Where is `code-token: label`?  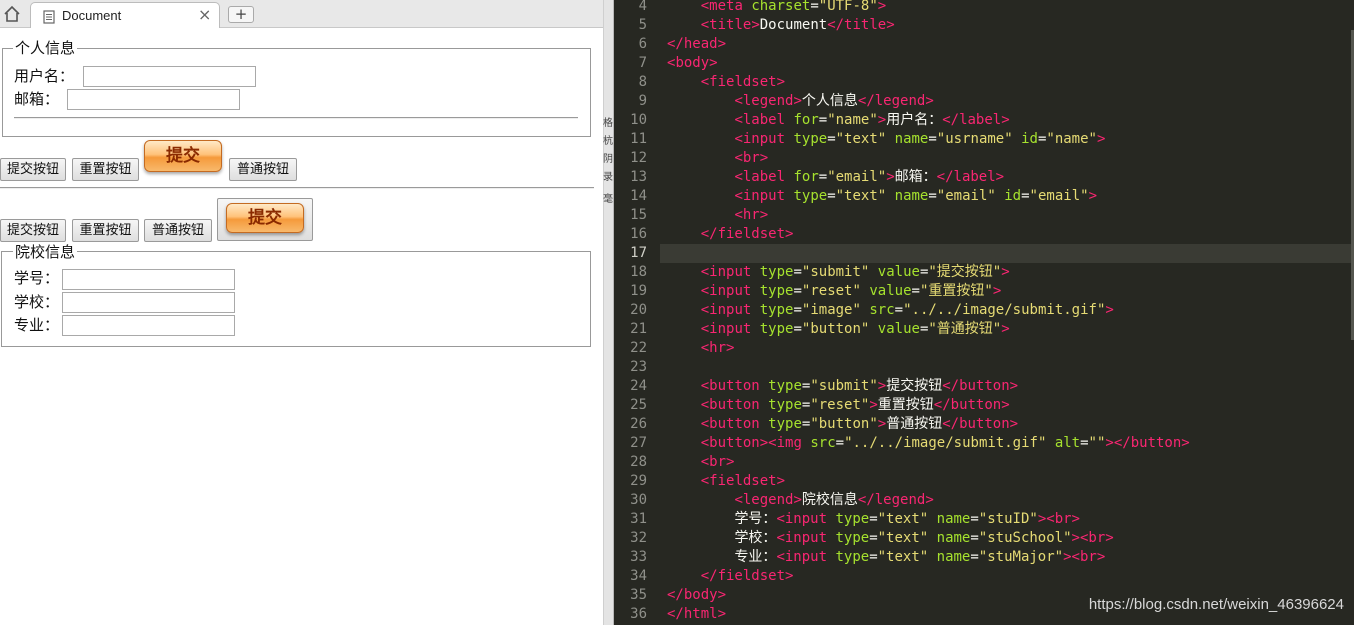
code-token: label is located at coordinates (764, 120).